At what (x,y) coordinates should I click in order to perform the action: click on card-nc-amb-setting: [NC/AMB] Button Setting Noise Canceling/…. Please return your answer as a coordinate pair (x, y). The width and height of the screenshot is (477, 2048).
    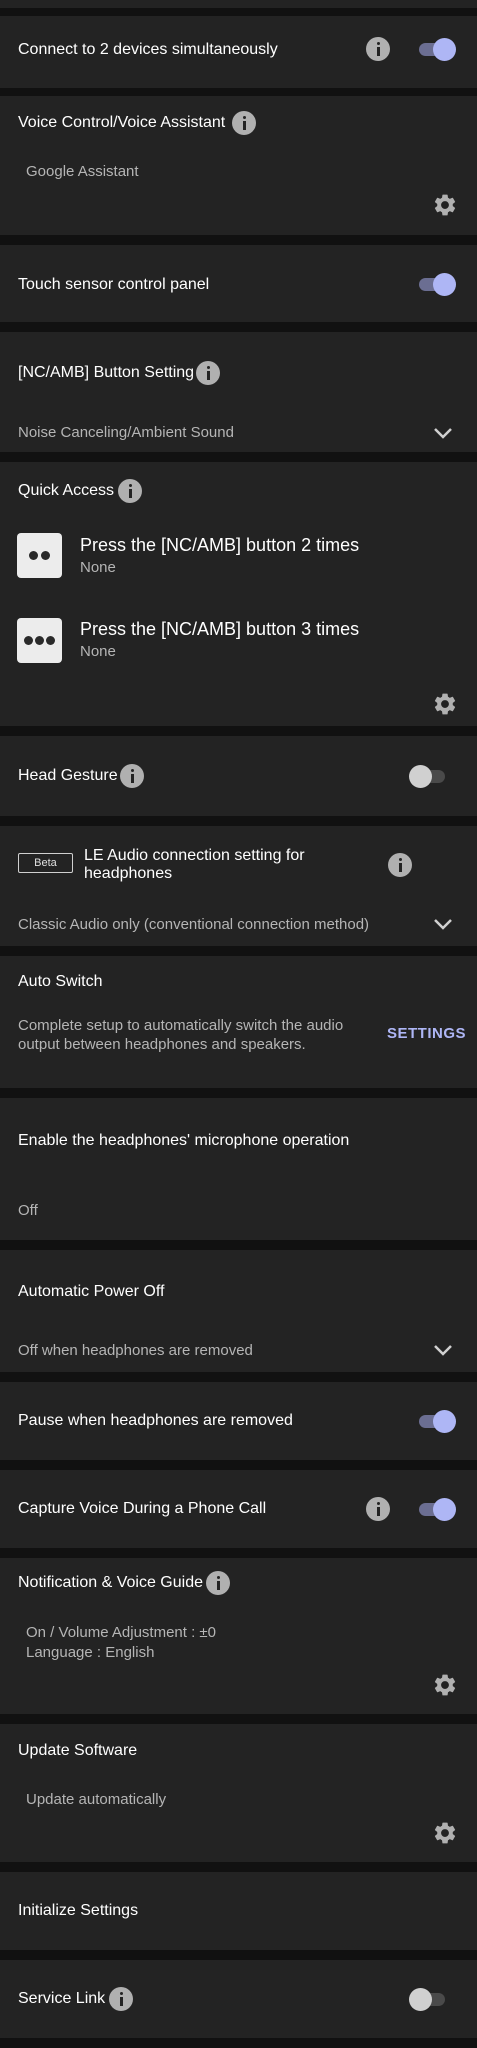
    Looking at the image, I should click on (238, 392).